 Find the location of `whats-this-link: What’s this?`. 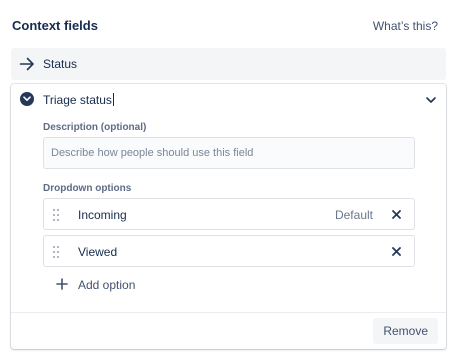

whats-this-link: What’s this? is located at coordinates (405, 26).